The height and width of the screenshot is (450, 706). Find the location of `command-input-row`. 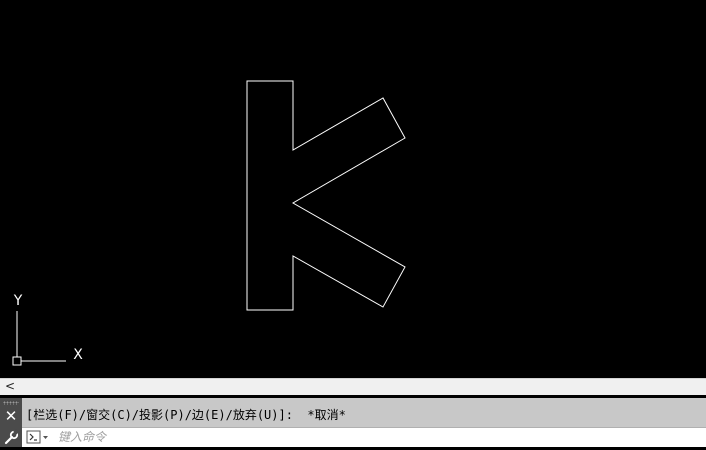

command-input-row is located at coordinates (364, 437).